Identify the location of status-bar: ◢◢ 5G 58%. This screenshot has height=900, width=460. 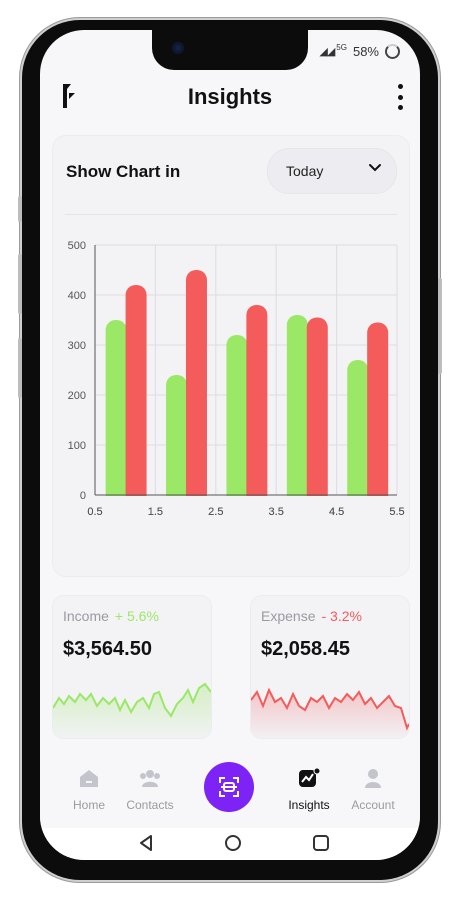
(359, 51).